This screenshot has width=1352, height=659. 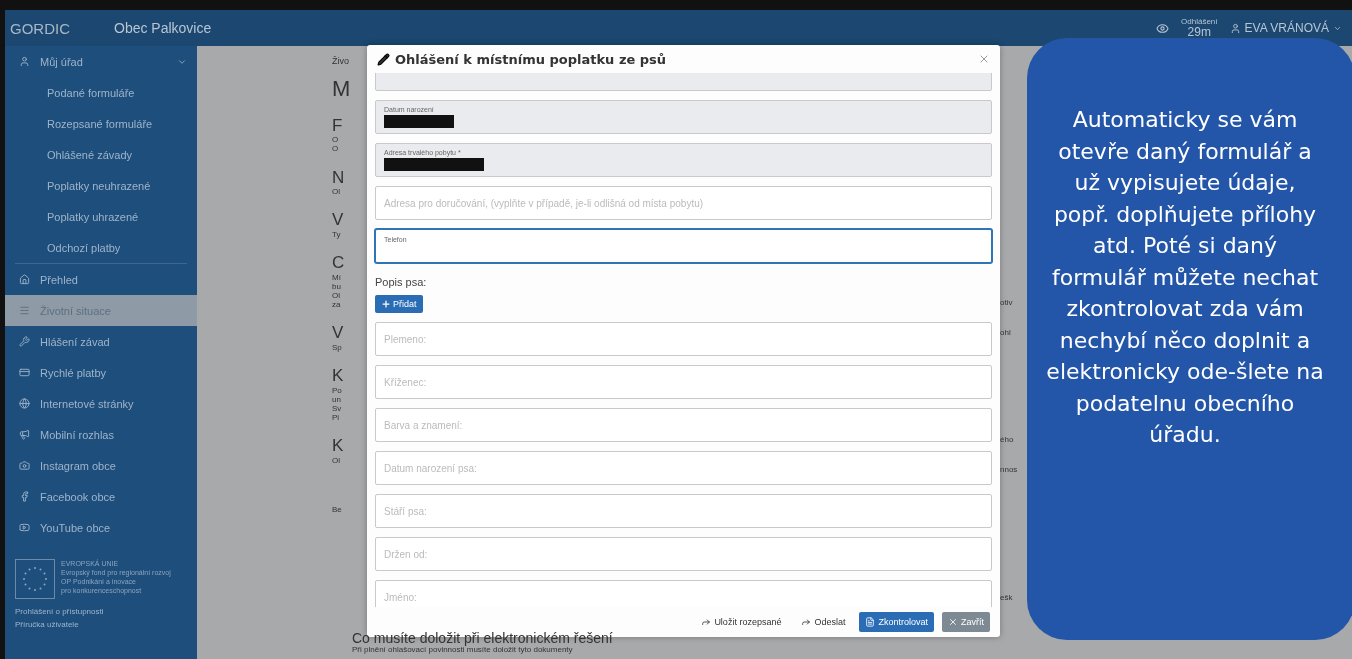 What do you see at coordinates (336, 418) in the screenshot?
I see `background-text: Pi` at bounding box center [336, 418].